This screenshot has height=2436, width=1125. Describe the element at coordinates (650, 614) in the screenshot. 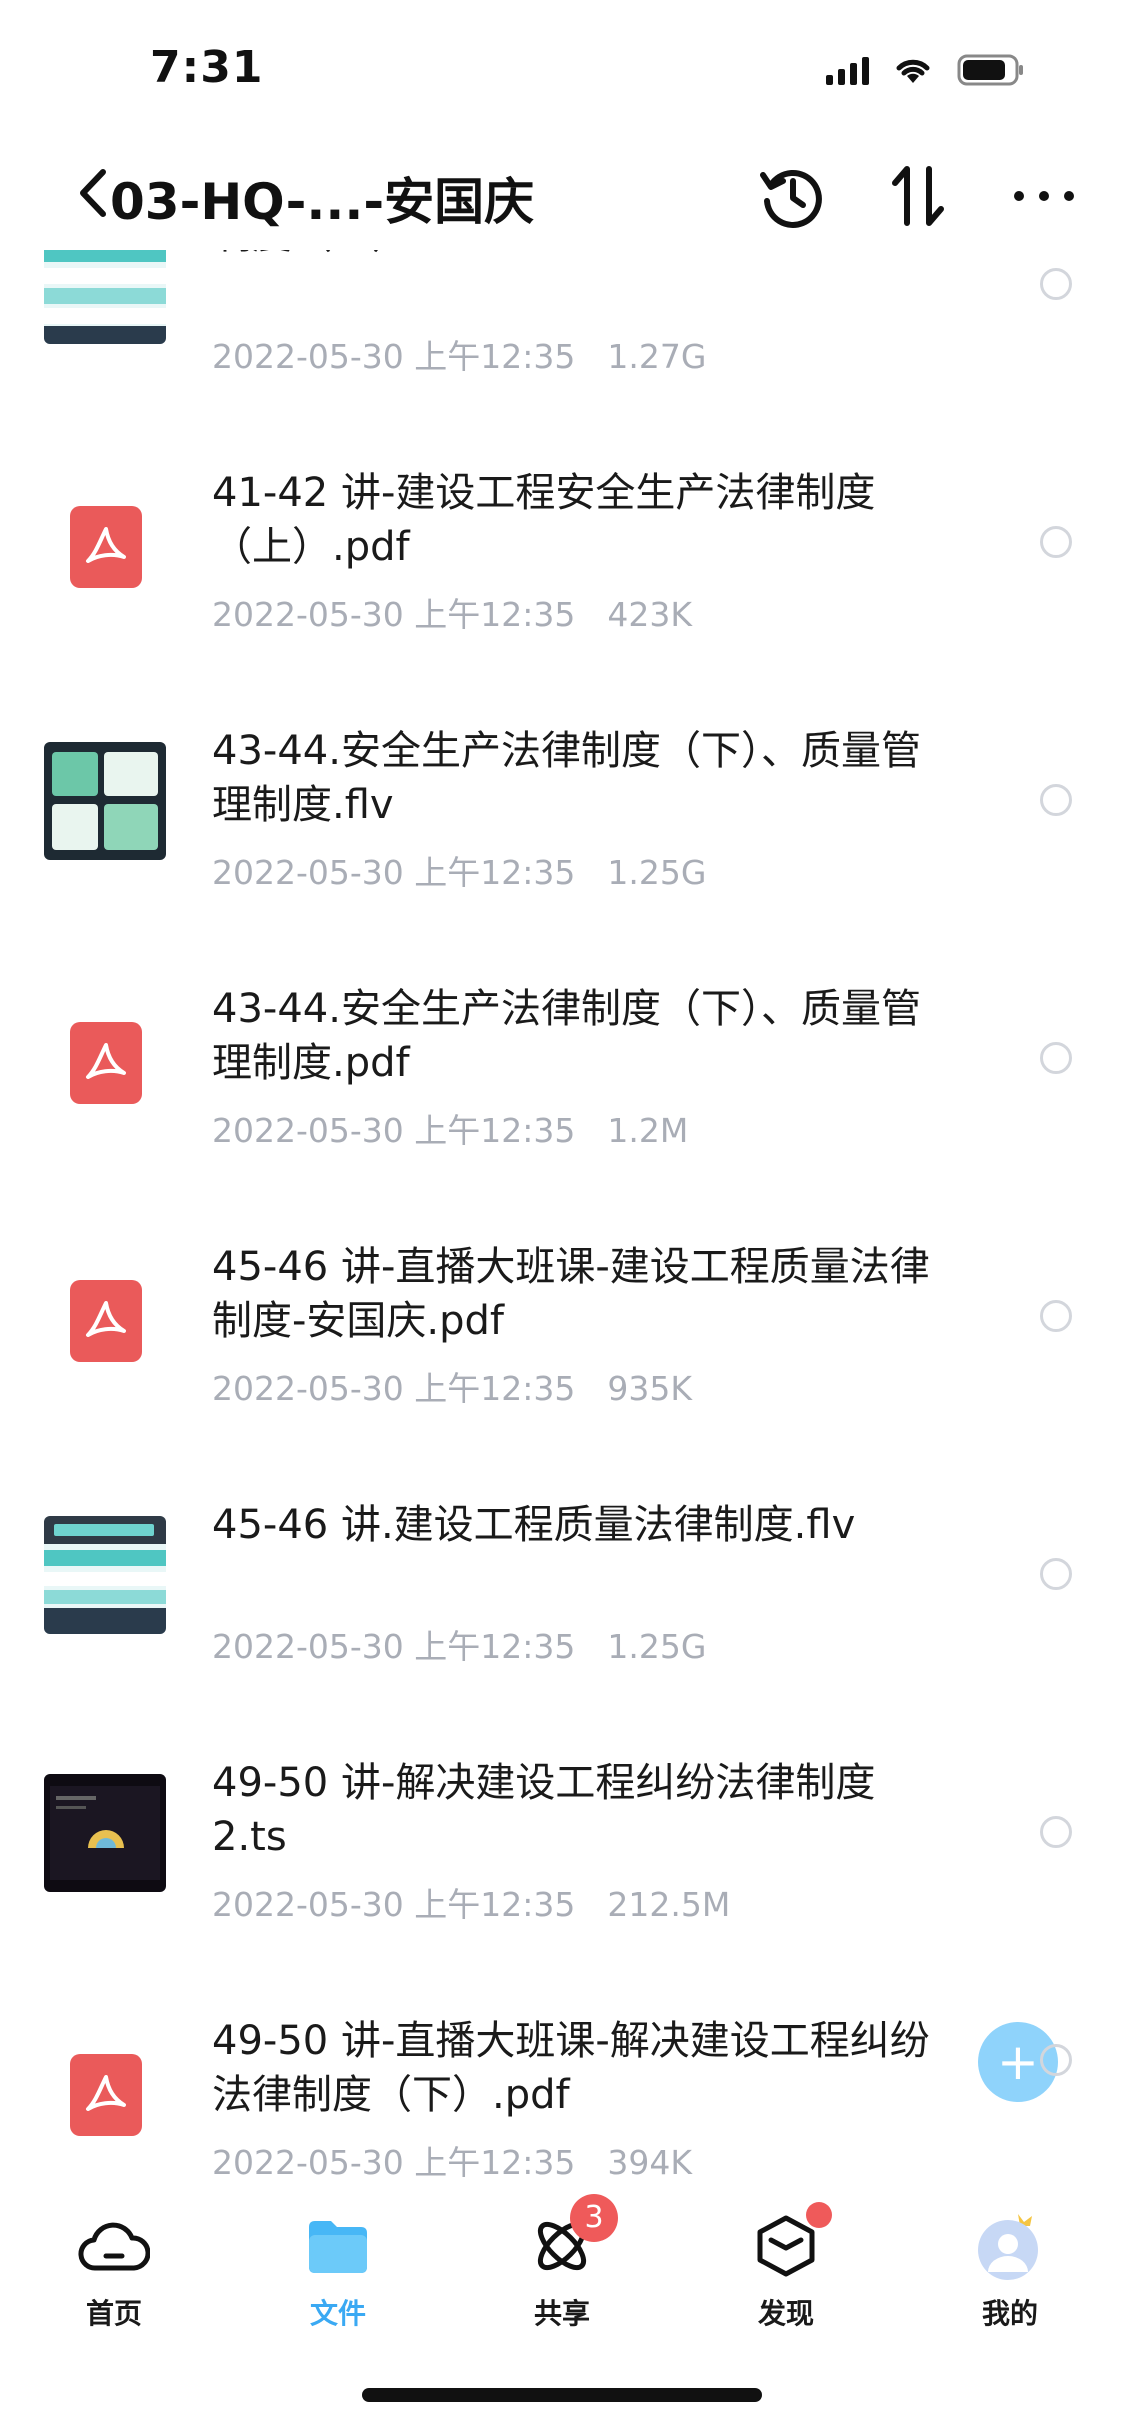

I see `file-size: 423K` at that location.